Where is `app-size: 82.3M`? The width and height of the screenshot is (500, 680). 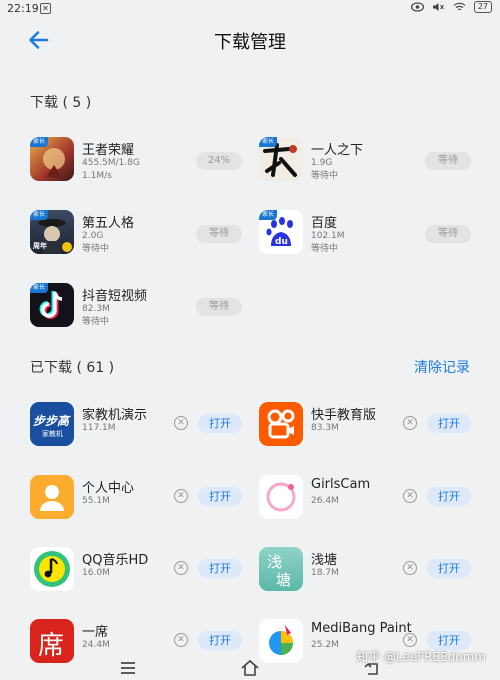 app-size: 82.3M is located at coordinates (96, 309).